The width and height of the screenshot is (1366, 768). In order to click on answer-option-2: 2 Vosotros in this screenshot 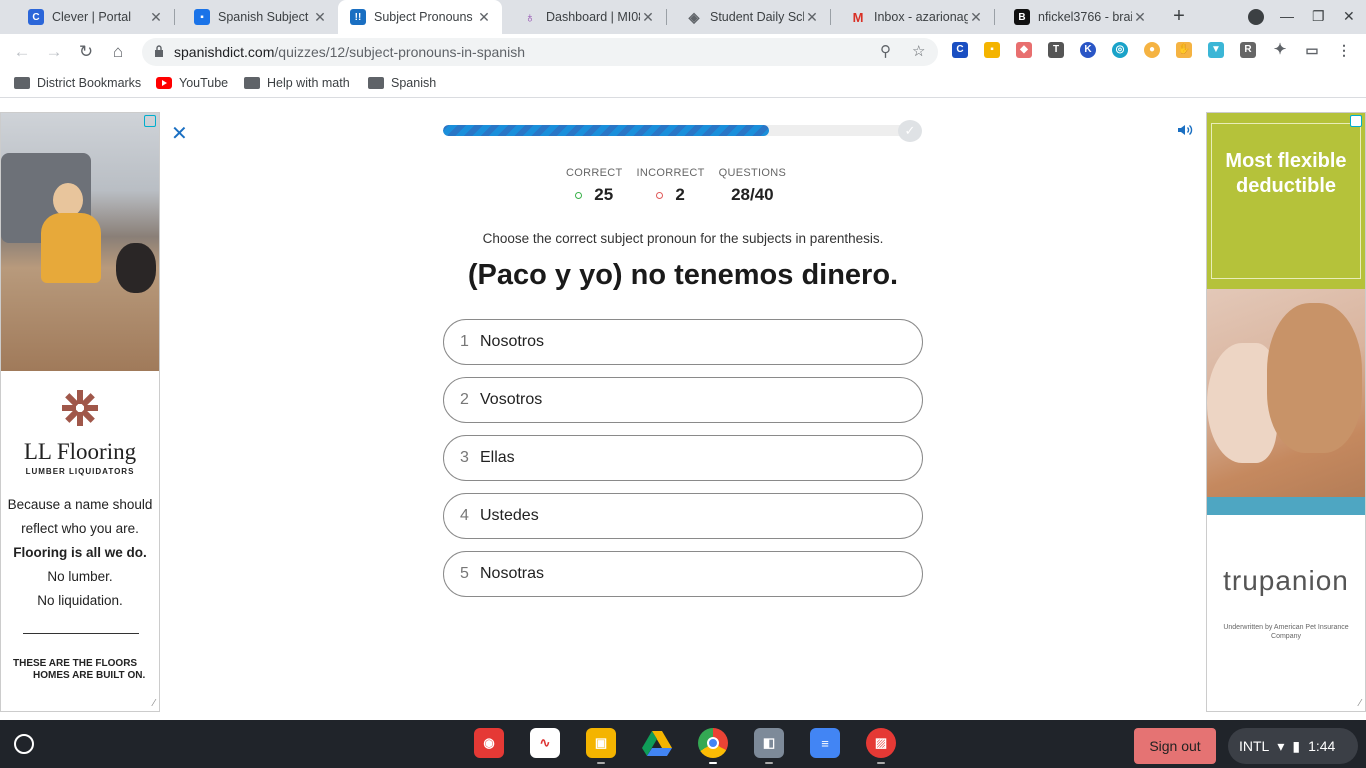, I will do `click(683, 400)`.